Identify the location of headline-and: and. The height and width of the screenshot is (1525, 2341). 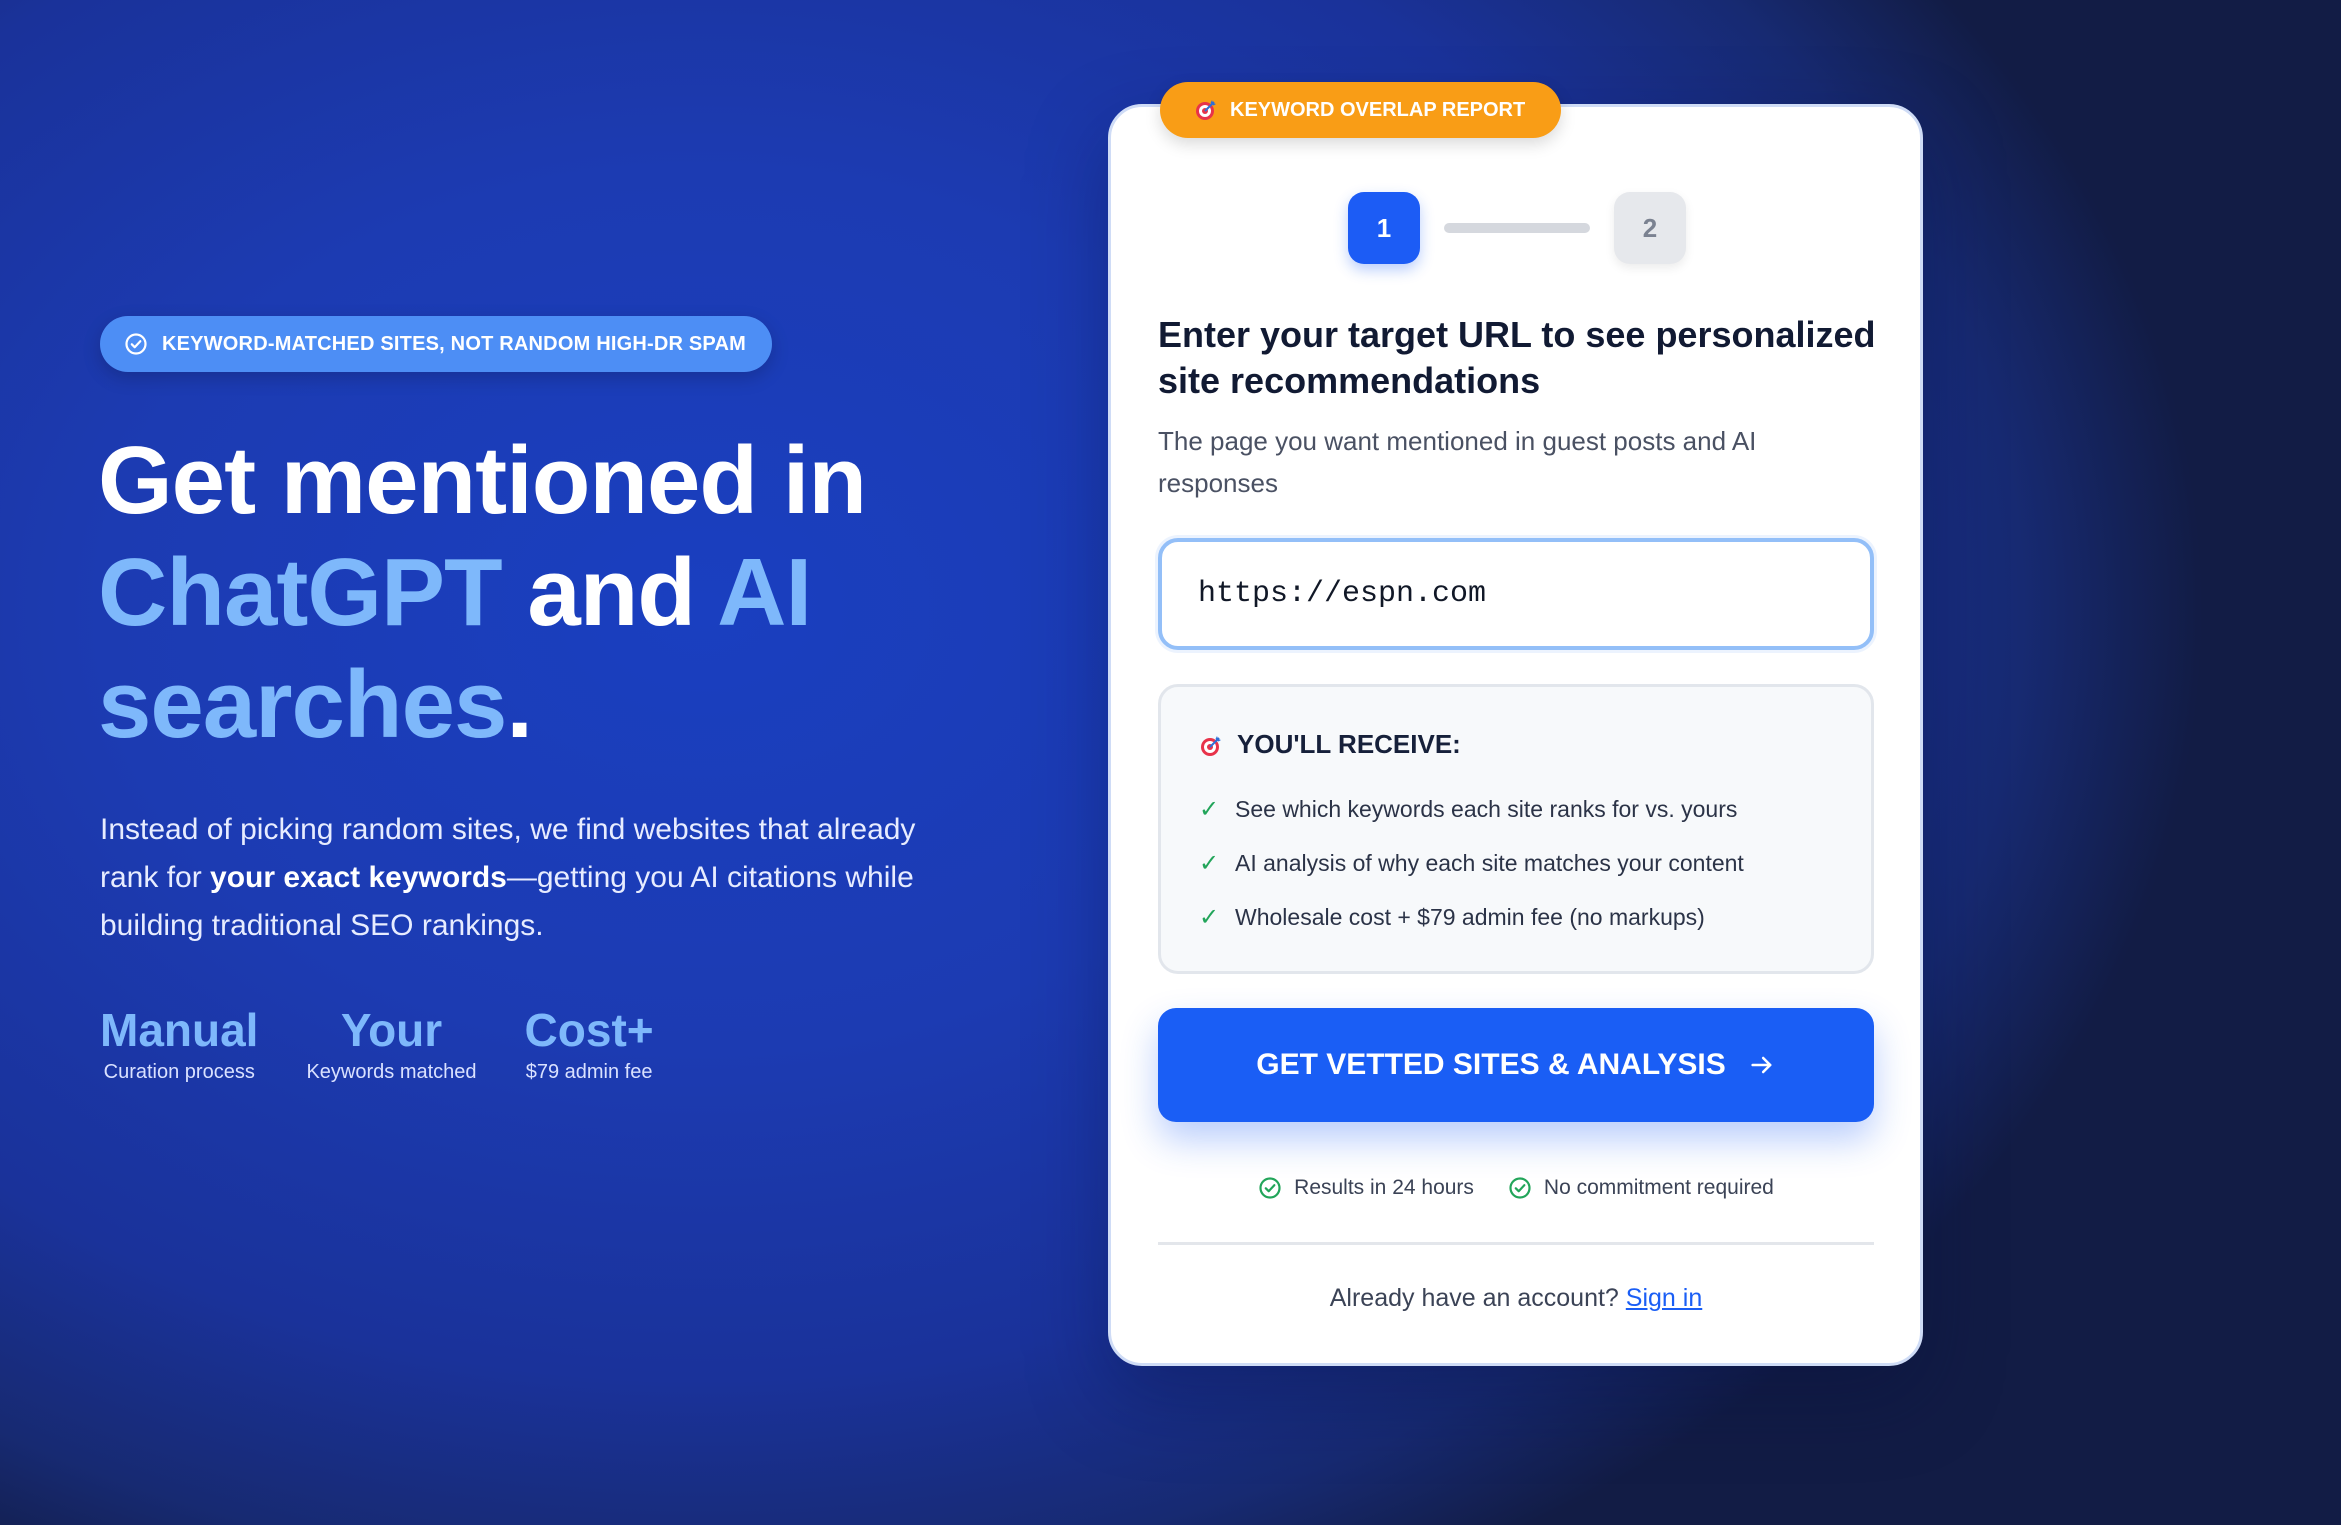
(609, 592).